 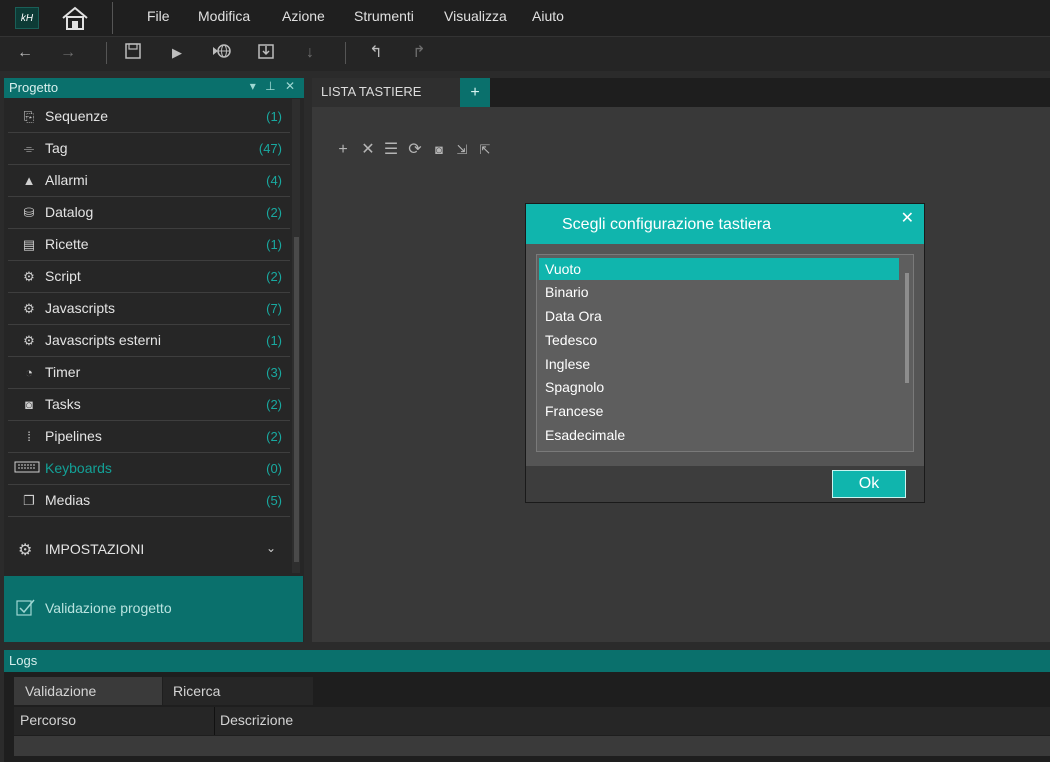 I want to click on nav-item-datalog: ⛁ Datalog (2), so click(x=149, y=213).